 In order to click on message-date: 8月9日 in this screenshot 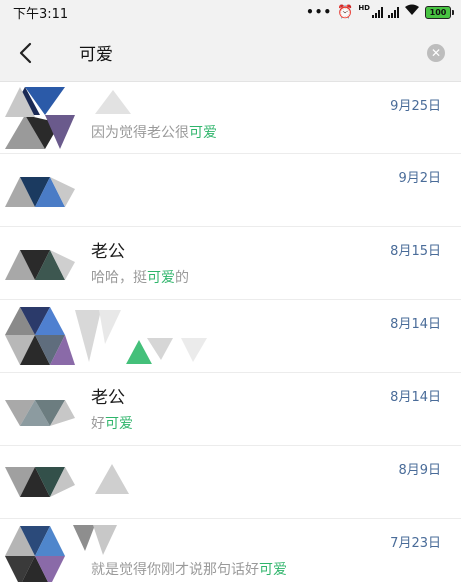, I will do `click(419, 470)`.